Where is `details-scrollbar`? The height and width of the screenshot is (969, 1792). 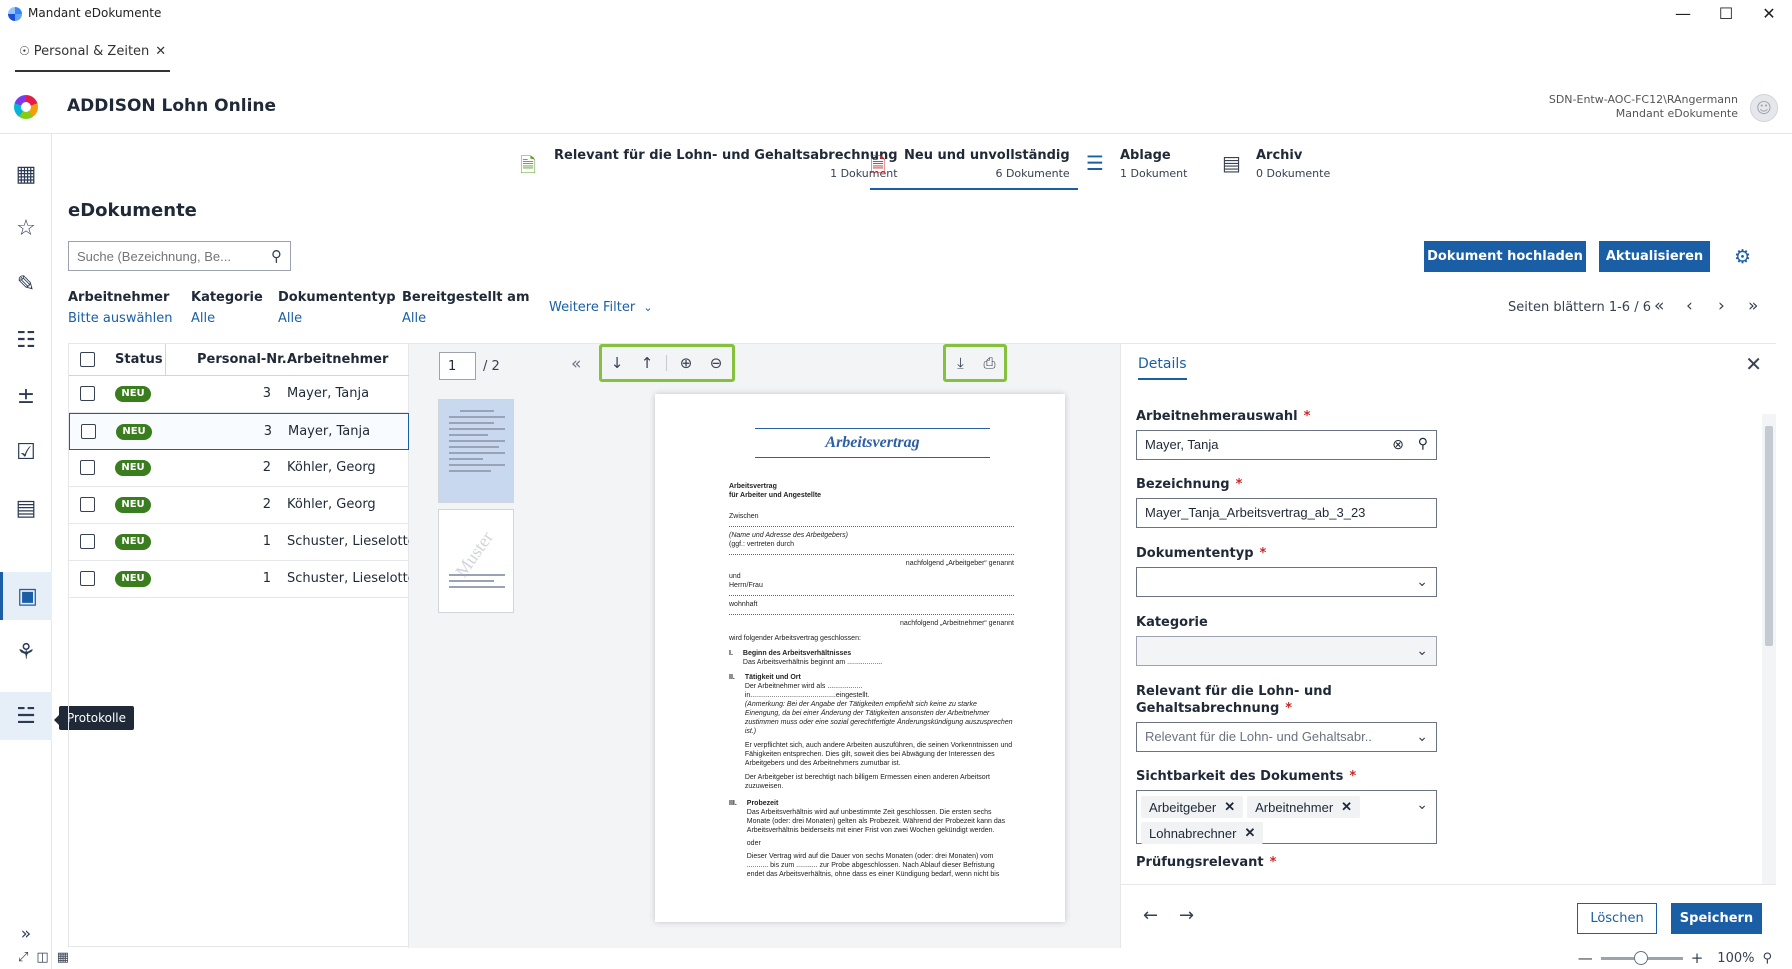
details-scrollbar is located at coordinates (1769, 649).